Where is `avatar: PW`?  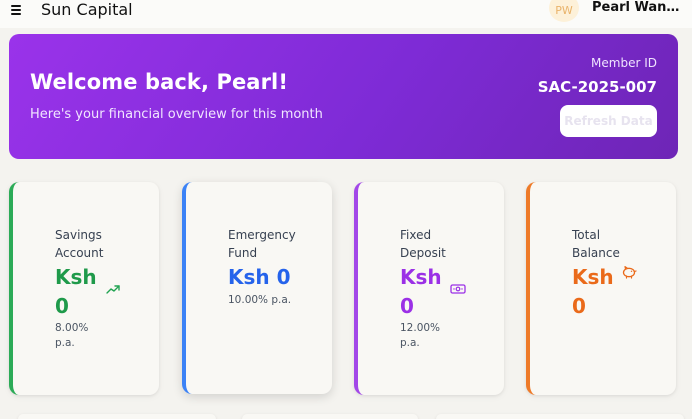
avatar: PW is located at coordinates (564, 11).